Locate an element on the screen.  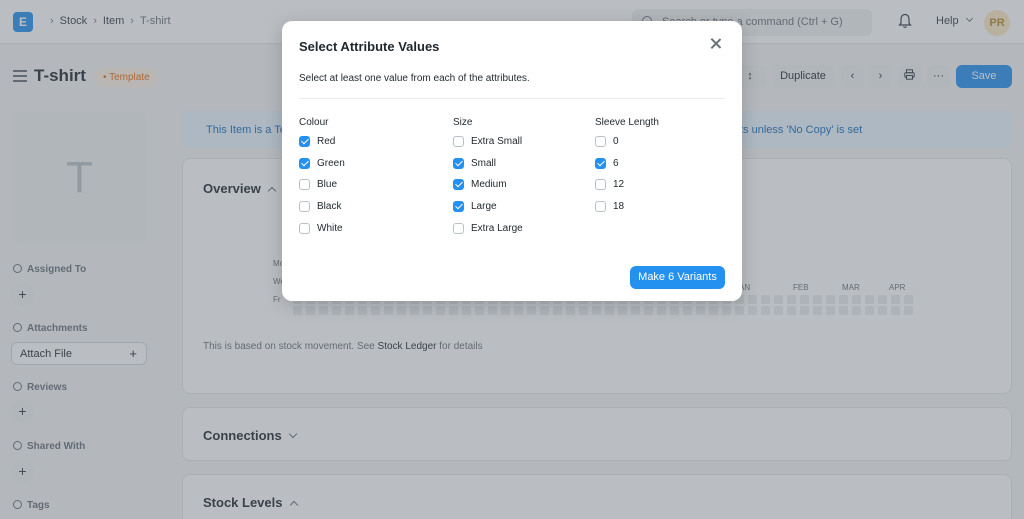
attribute-option: Black is located at coordinates (322, 211).